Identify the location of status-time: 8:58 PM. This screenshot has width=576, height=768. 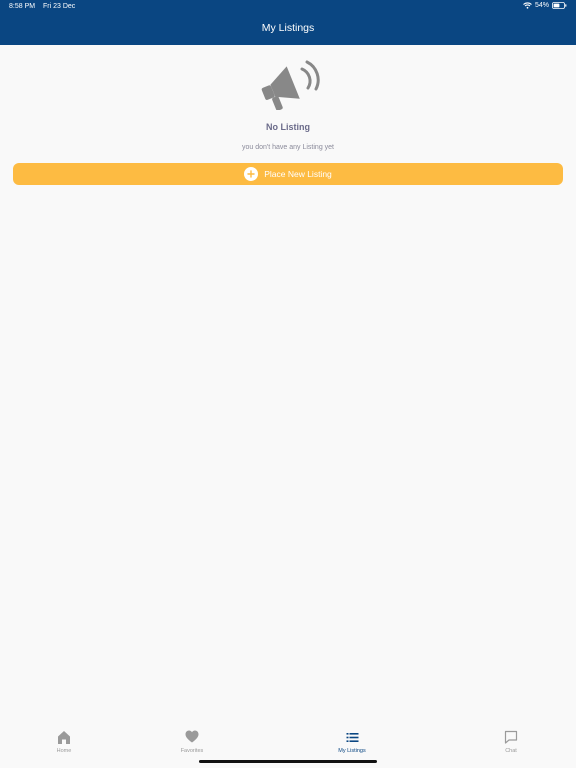
(22, 6).